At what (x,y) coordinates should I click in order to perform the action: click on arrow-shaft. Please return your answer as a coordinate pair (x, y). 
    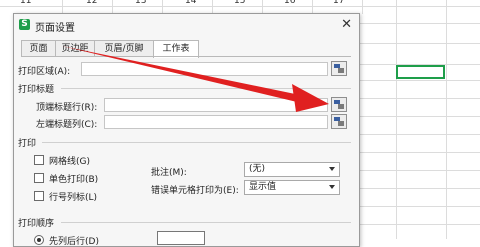
    Looking at the image, I should click on (181, 74).